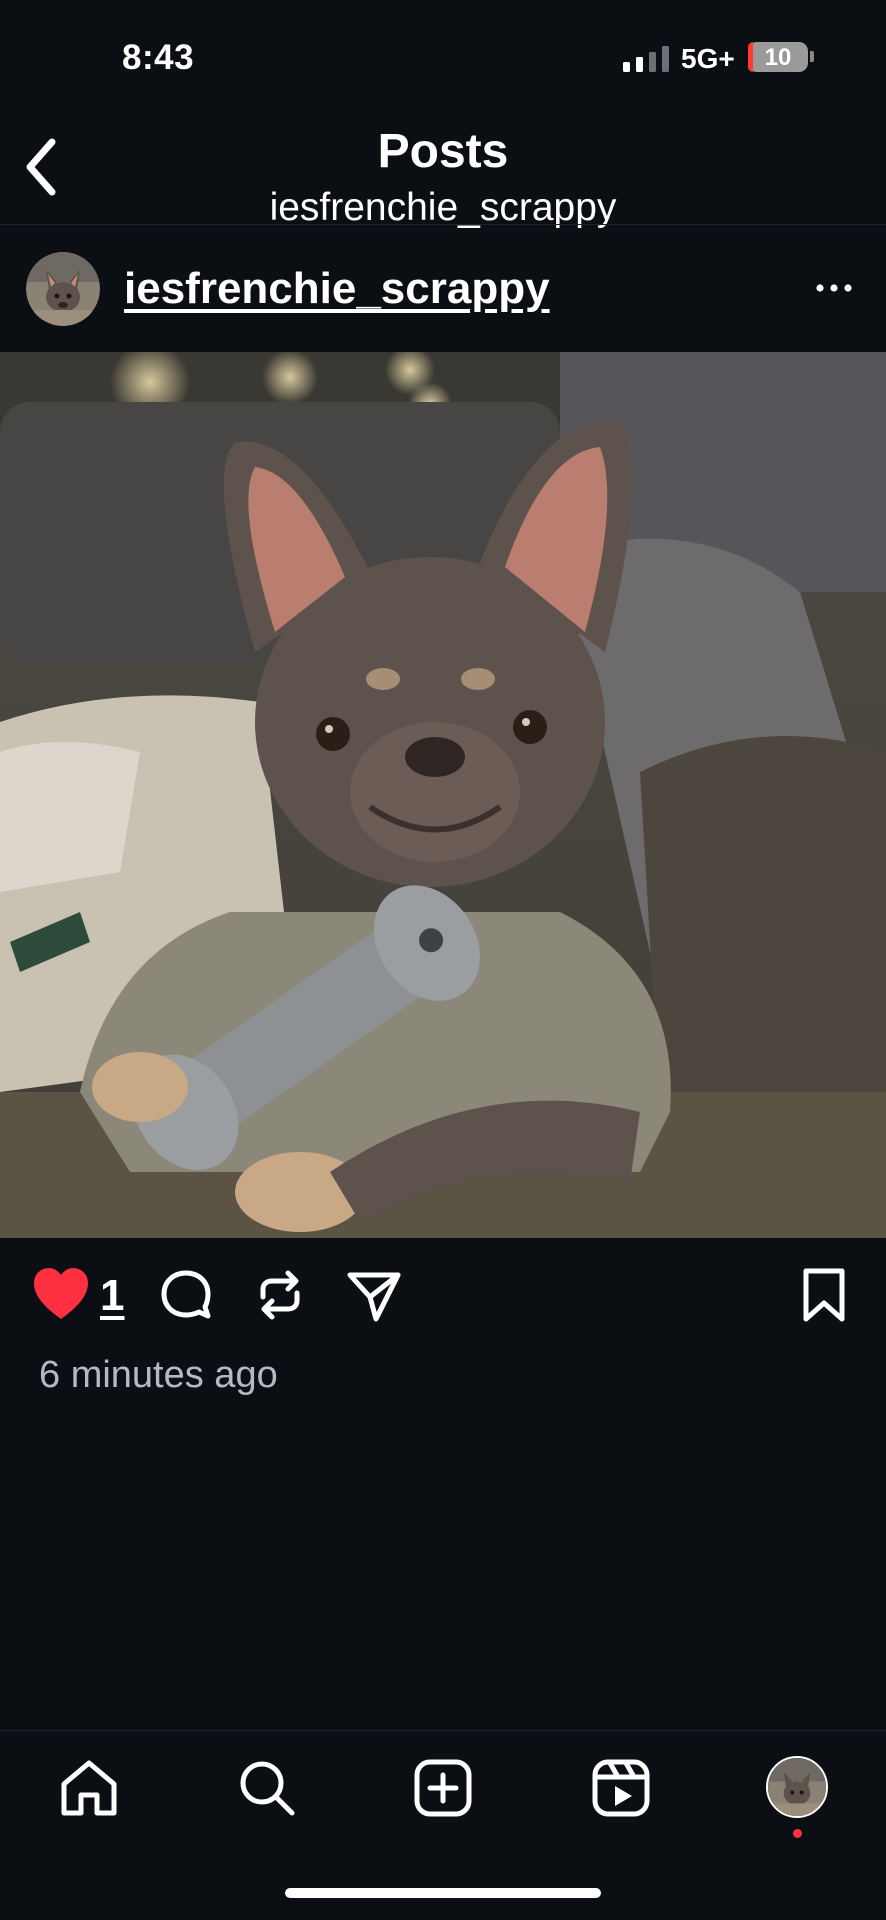 This screenshot has height=1920, width=886. What do you see at coordinates (621, 1788) in the screenshot?
I see `reels-icon` at bounding box center [621, 1788].